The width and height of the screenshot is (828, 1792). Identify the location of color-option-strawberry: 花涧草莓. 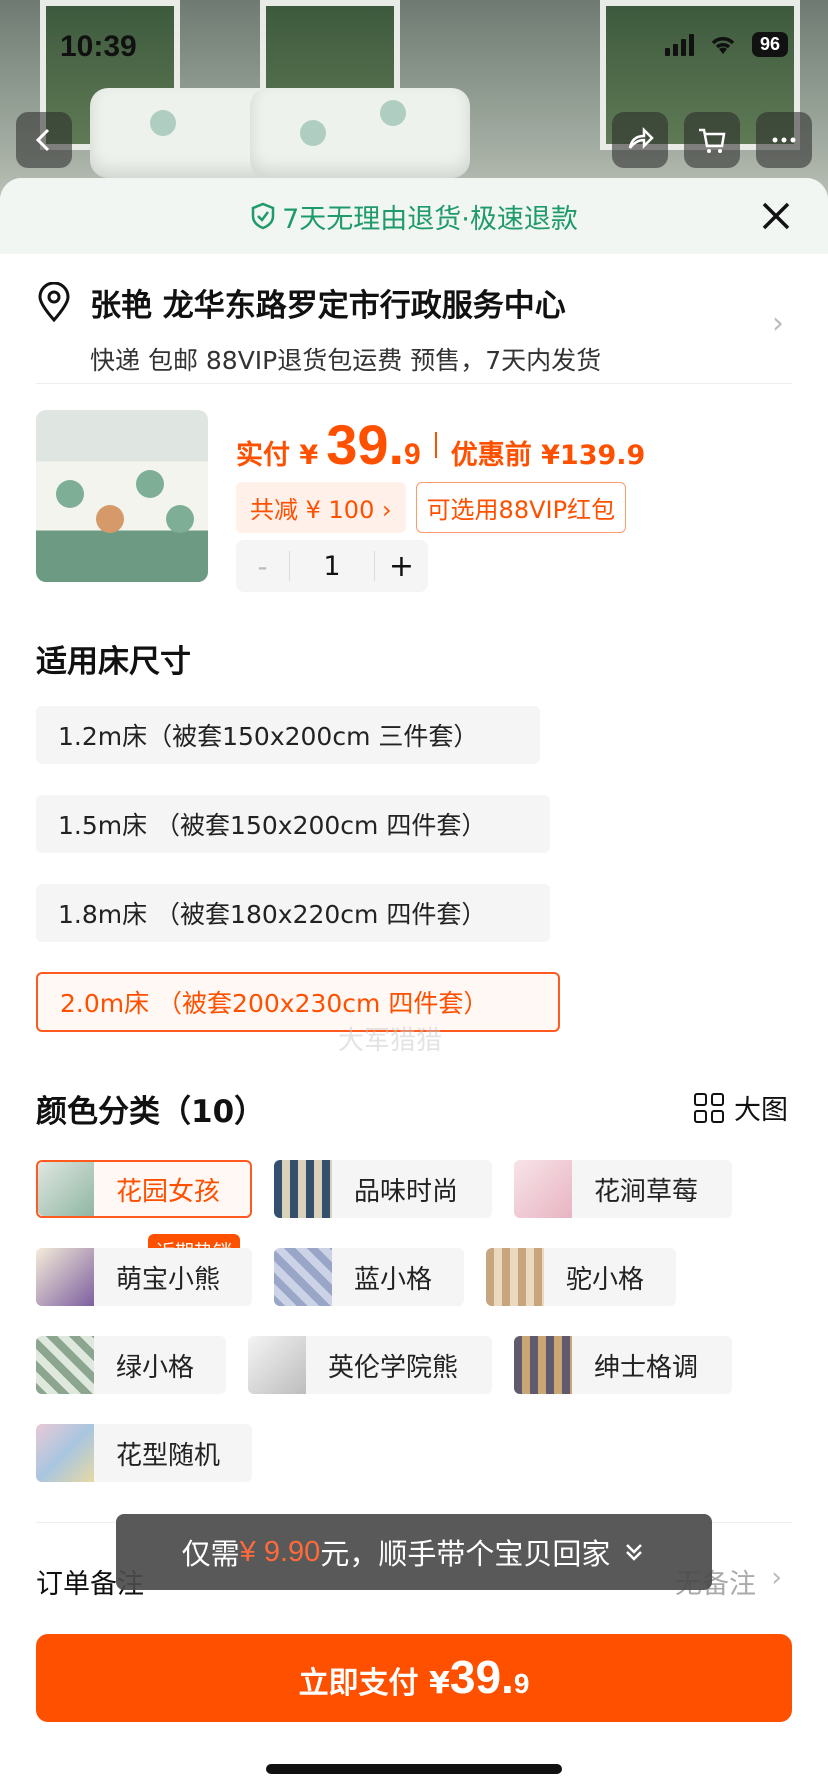
(623, 1189).